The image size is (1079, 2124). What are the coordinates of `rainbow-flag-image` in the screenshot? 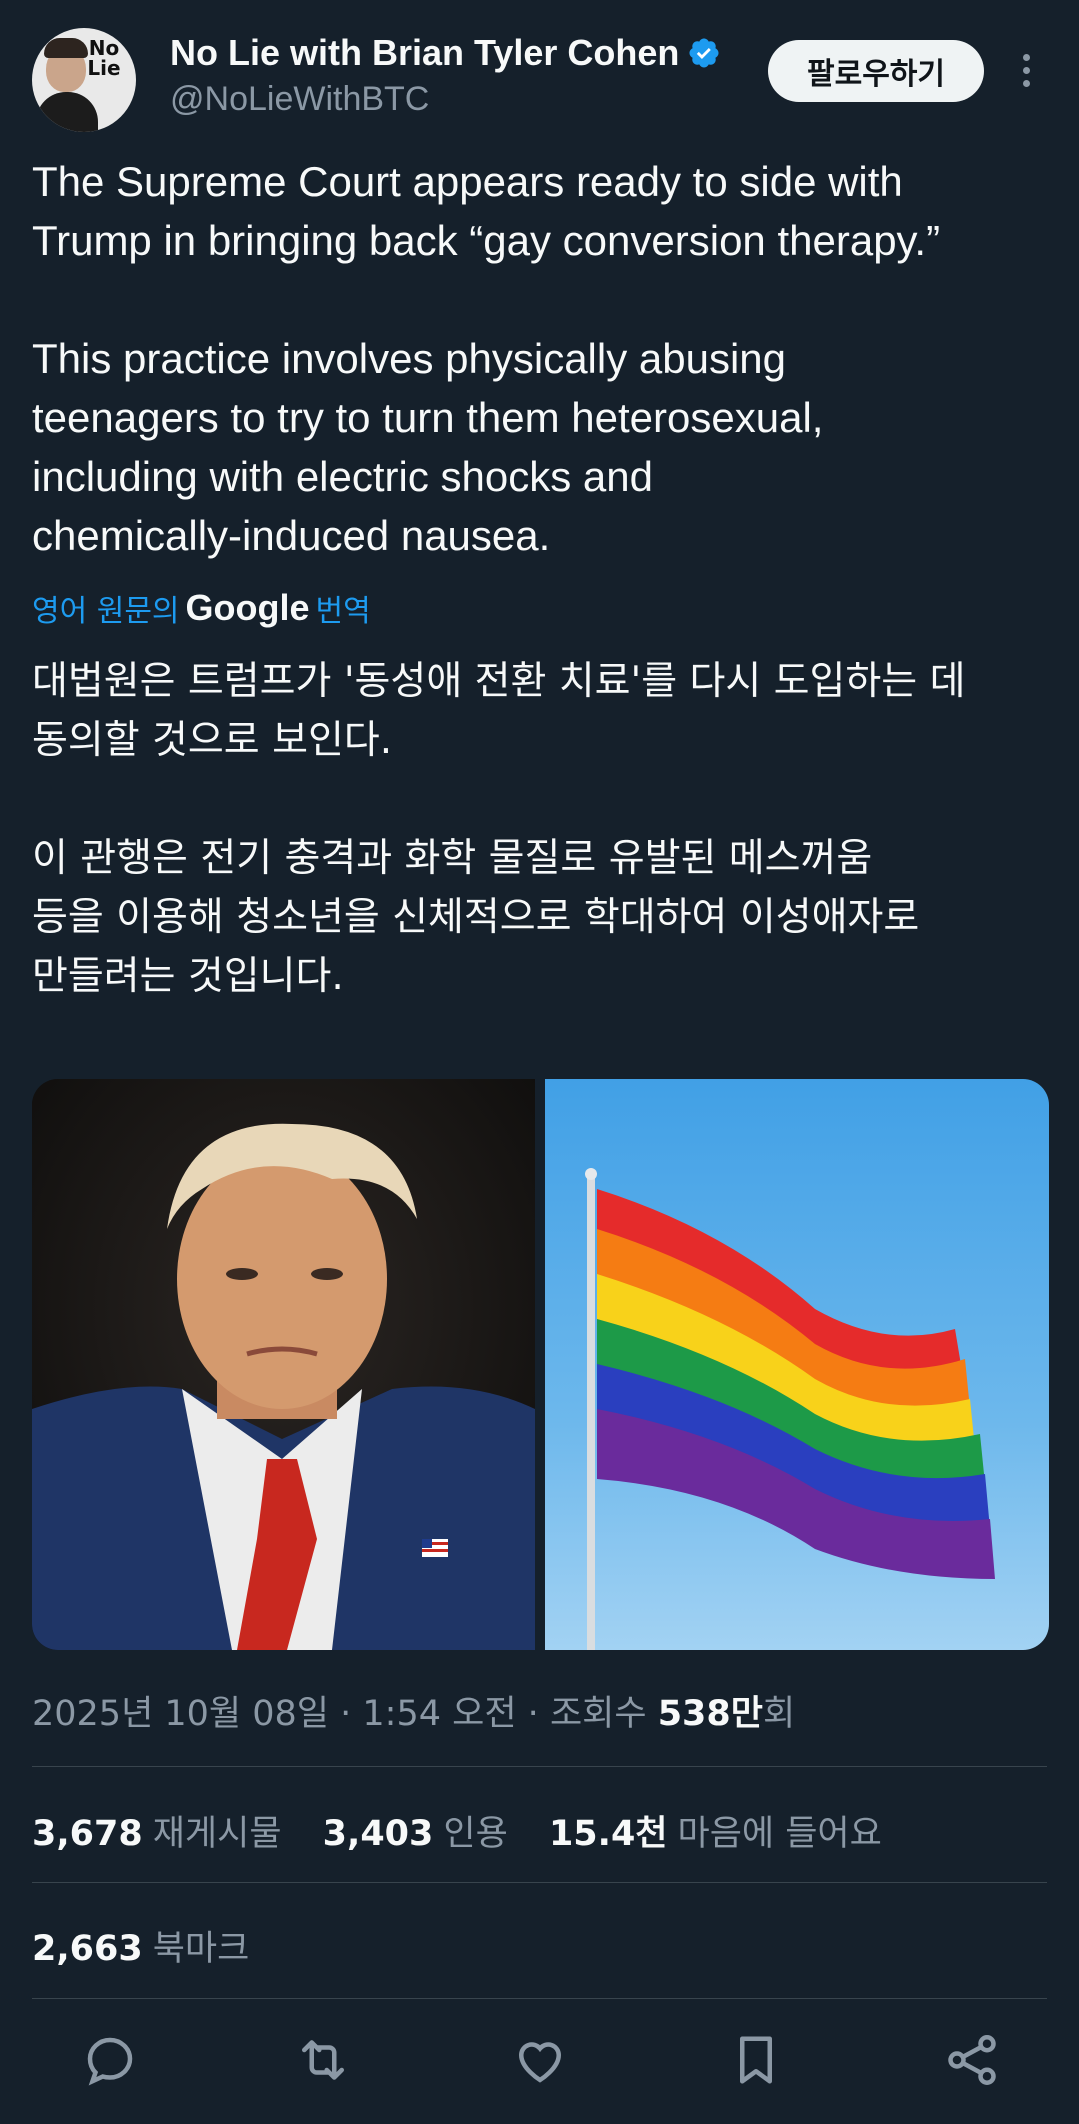 It's located at (790, 1409).